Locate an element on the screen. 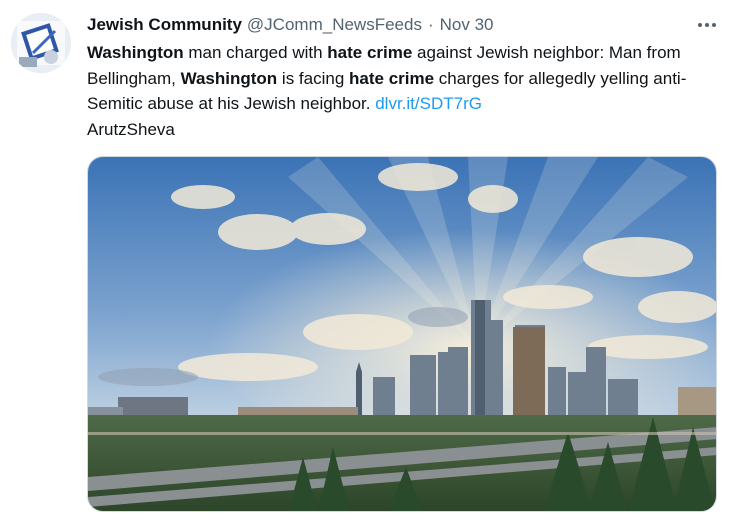 This screenshot has width=735, height=521. tweet-link: dlvr.it/SDT7rG is located at coordinates (428, 103).